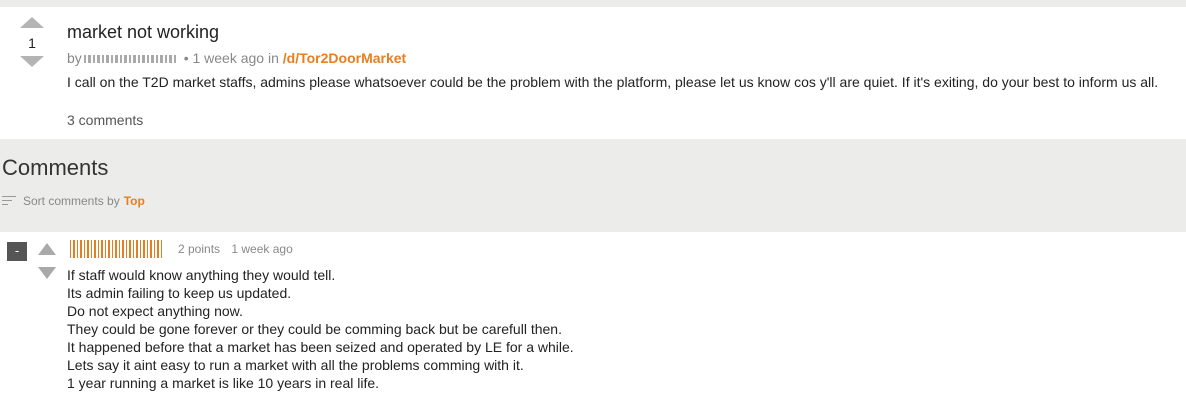 This screenshot has width=1186, height=401. What do you see at coordinates (262, 249) in the screenshot?
I see `comment-age: 1 week ago` at bounding box center [262, 249].